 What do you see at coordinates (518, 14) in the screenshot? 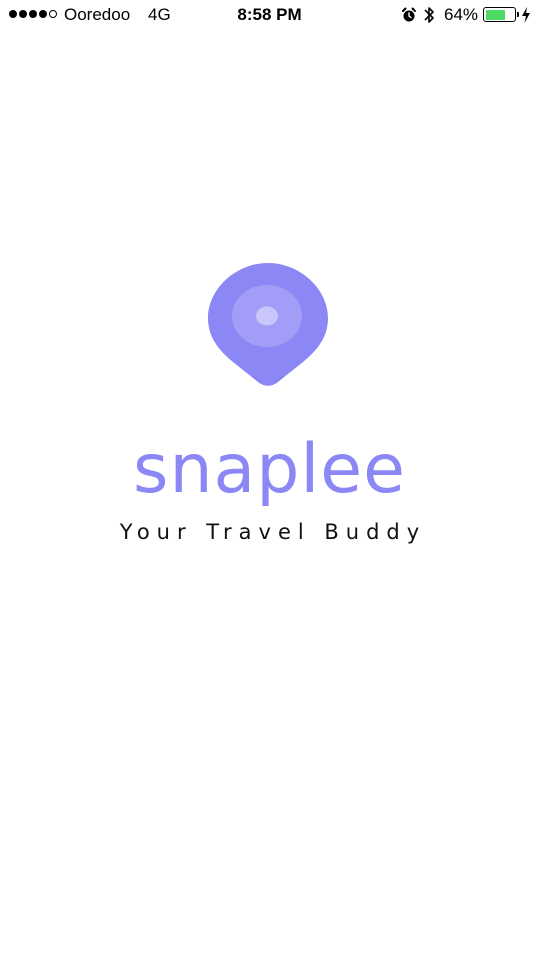
I see `battery-tip` at bounding box center [518, 14].